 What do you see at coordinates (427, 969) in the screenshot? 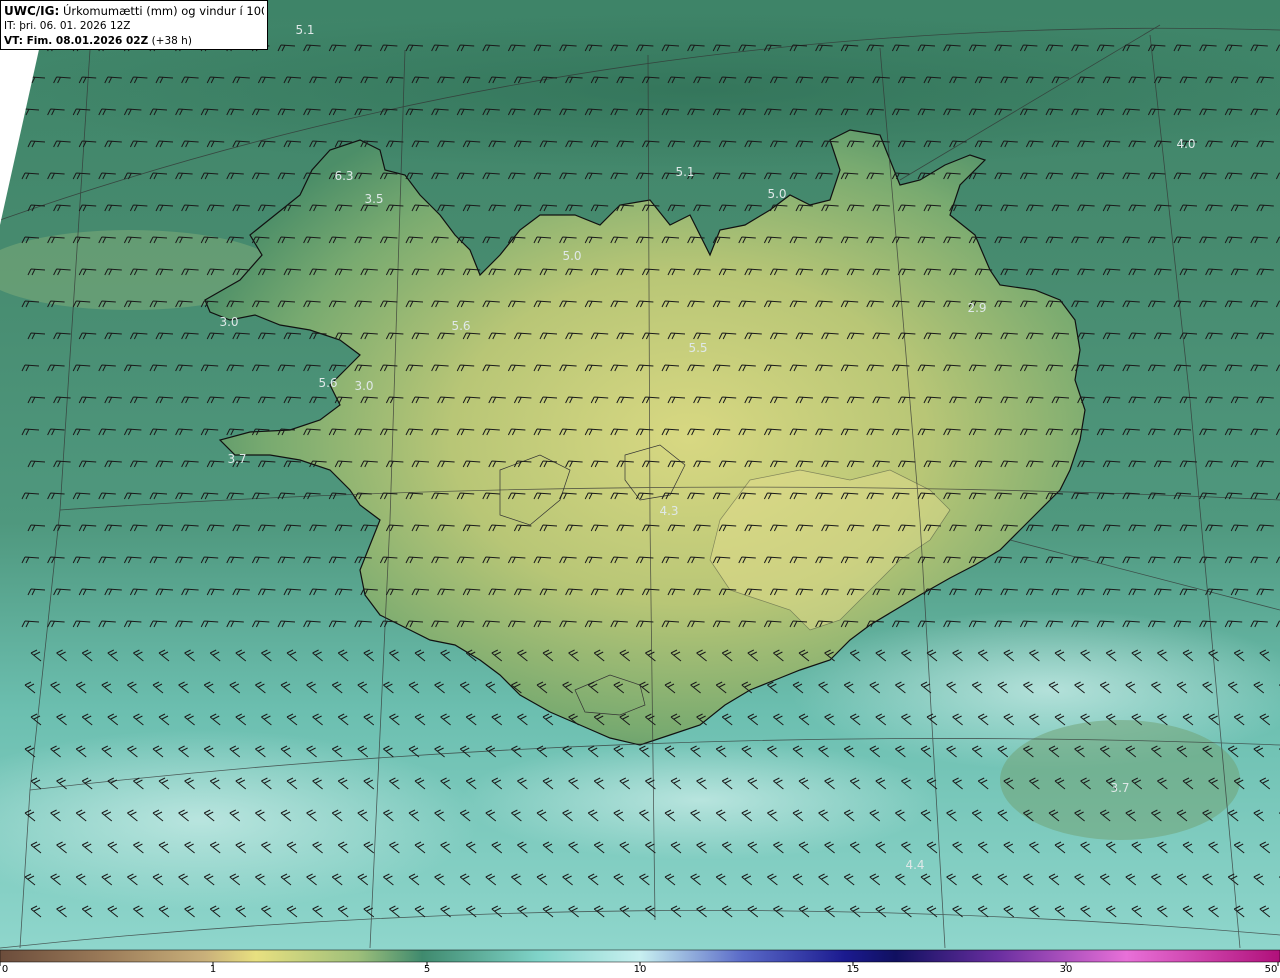
I see `colorbar-tick-label: 5` at bounding box center [427, 969].